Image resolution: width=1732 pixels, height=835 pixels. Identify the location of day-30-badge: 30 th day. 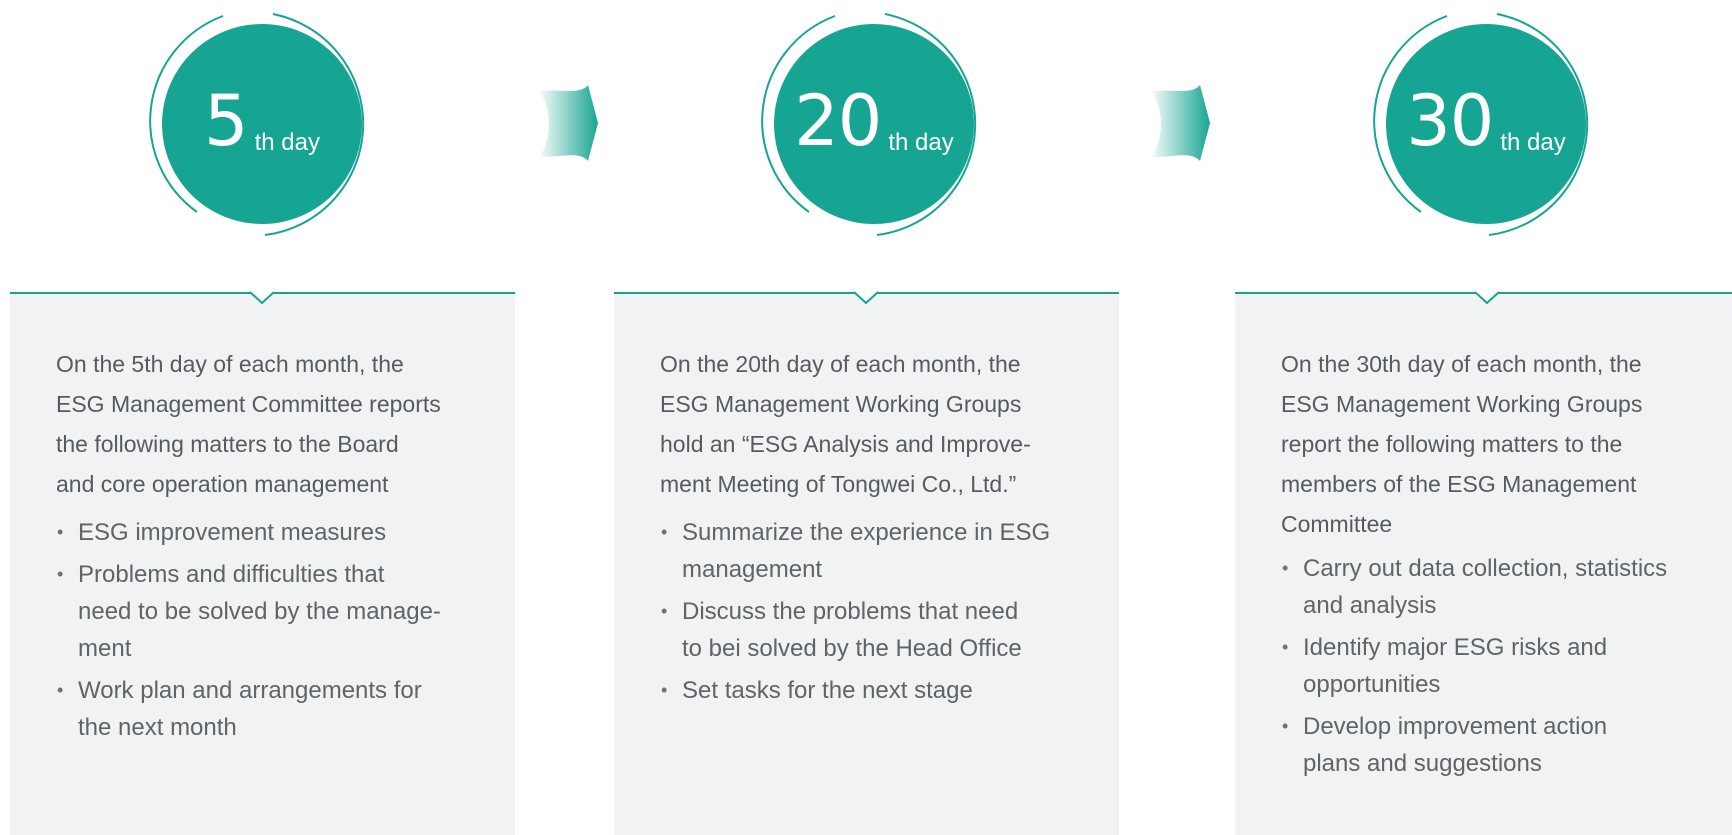
(1486, 130).